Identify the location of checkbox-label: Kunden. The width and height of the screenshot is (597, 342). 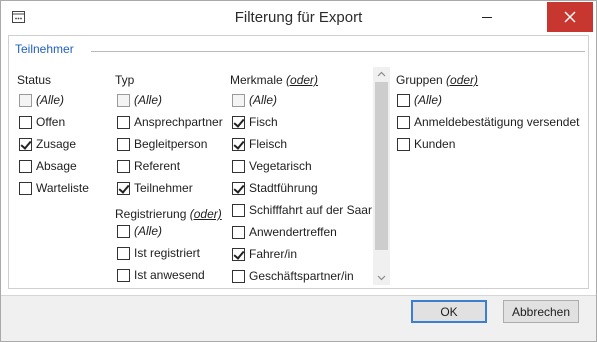
(435, 144).